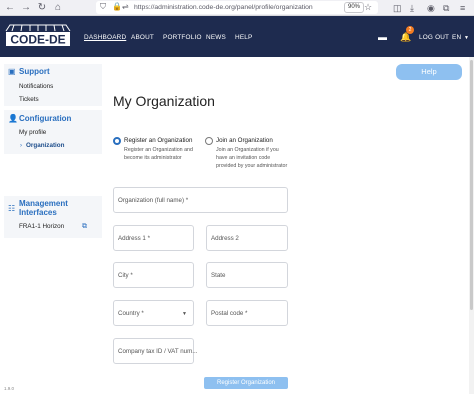 This screenshot has height=394, width=474. What do you see at coordinates (117, 141) in the screenshot?
I see `register-org-radio` at bounding box center [117, 141].